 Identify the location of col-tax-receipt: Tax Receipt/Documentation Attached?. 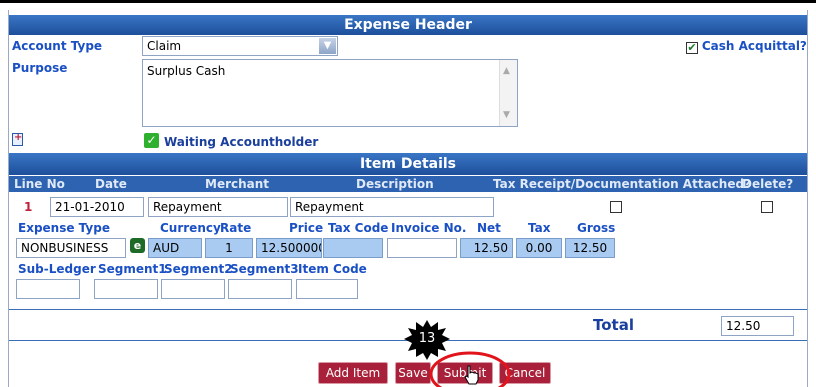
(622, 184).